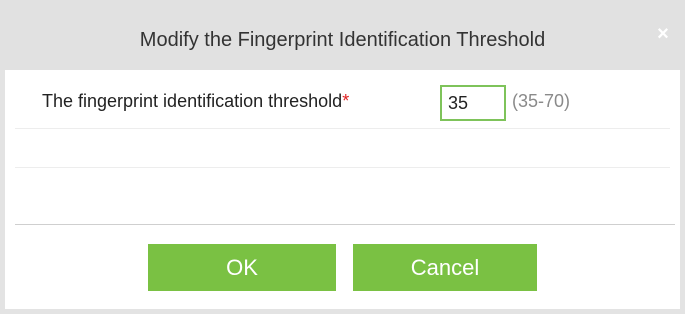 The width and height of the screenshot is (685, 314). Describe the element at coordinates (663, 34) in the screenshot. I see `close-icon: ×` at that location.